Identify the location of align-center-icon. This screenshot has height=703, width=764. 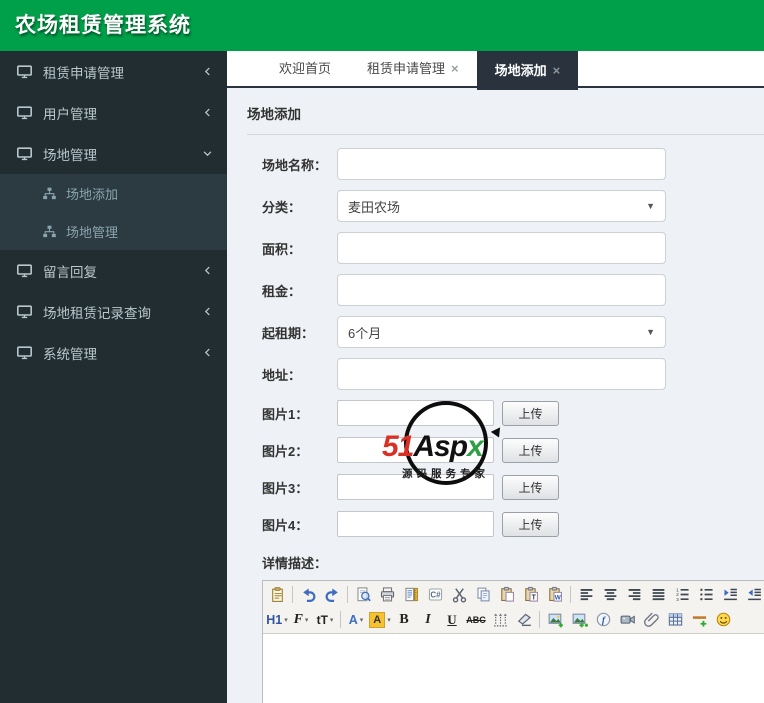
(610, 595).